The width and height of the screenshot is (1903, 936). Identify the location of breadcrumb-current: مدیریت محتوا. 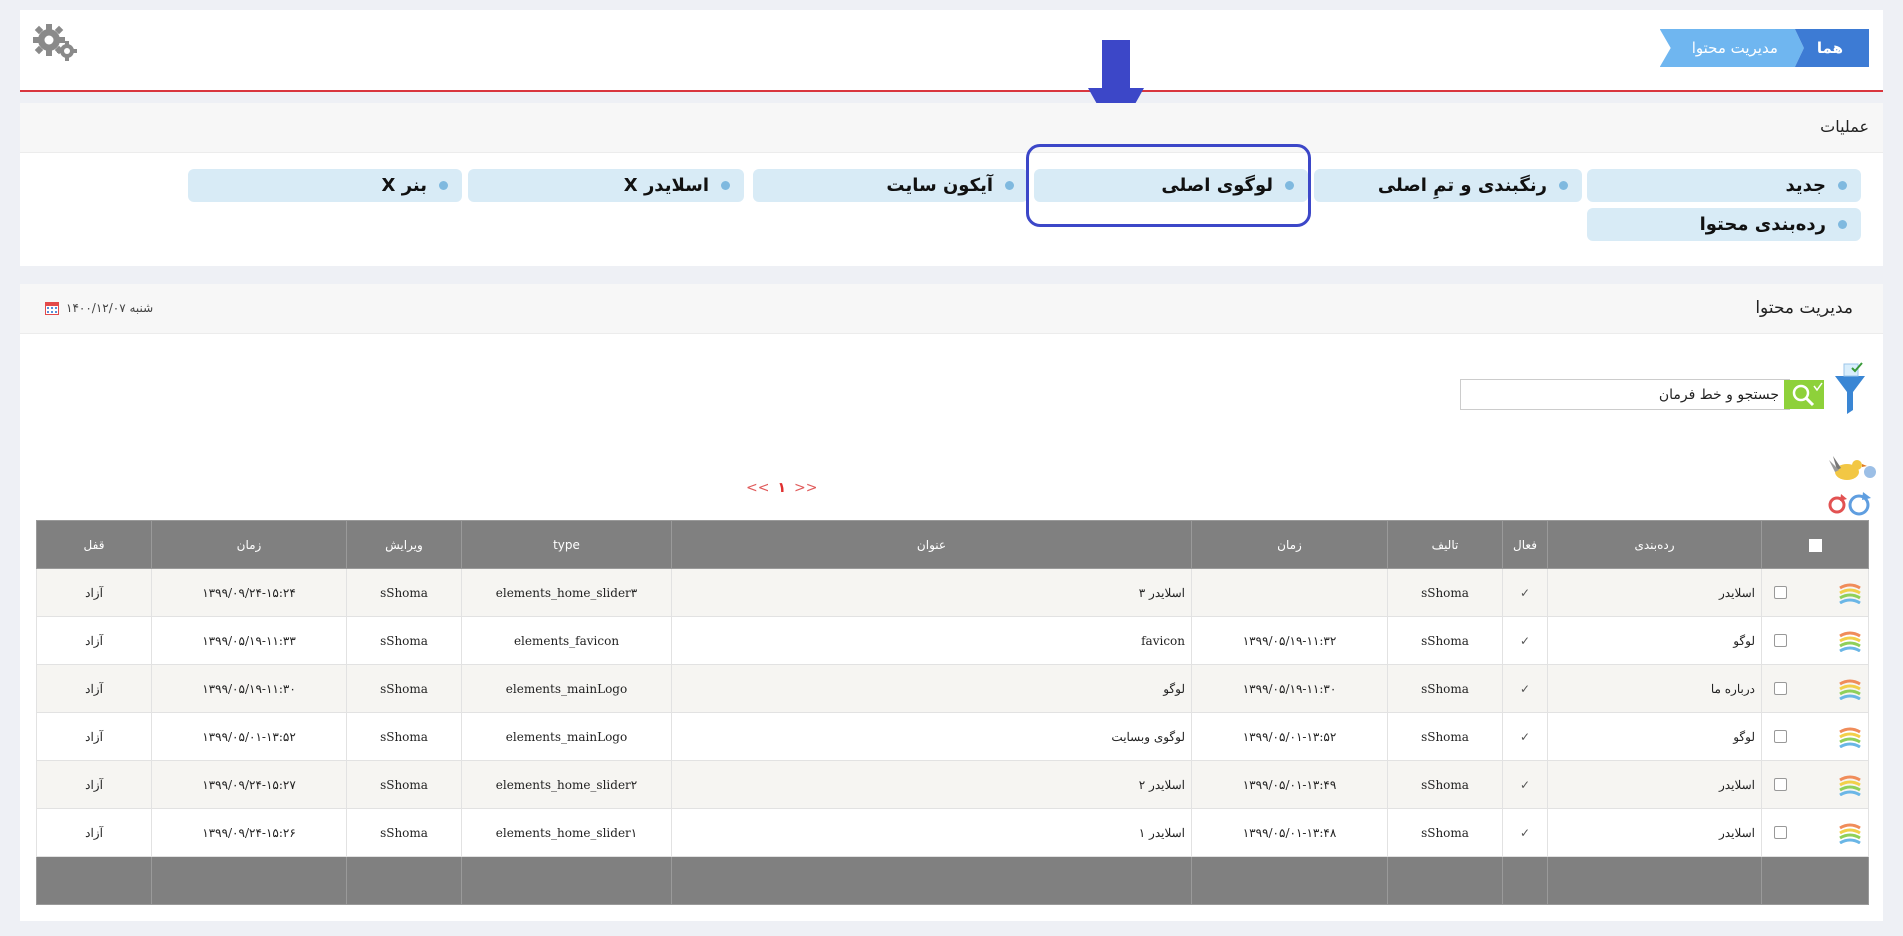
(1732, 48).